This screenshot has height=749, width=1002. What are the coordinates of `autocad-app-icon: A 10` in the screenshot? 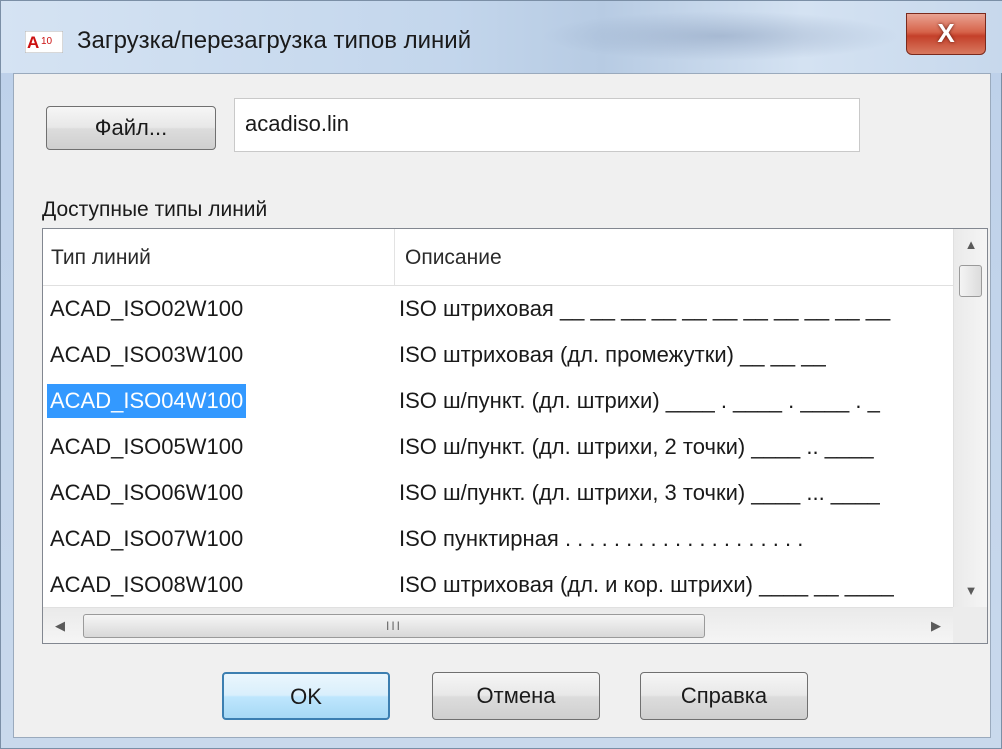 It's located at (44, 42).